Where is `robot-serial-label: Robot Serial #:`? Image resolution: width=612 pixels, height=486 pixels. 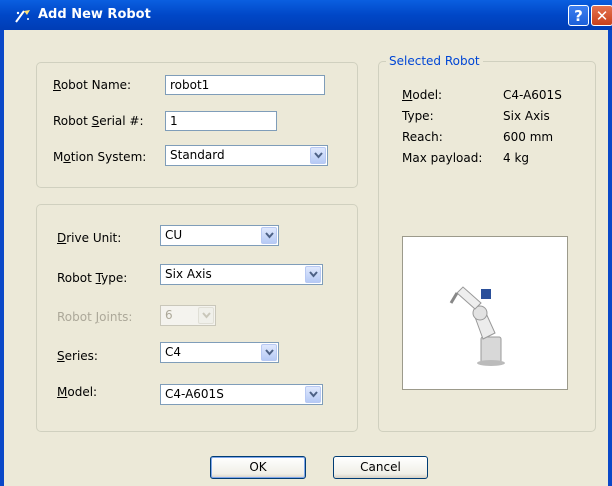 robot-serial-label: Robot Serial #: is located at coordinates (98, 121).